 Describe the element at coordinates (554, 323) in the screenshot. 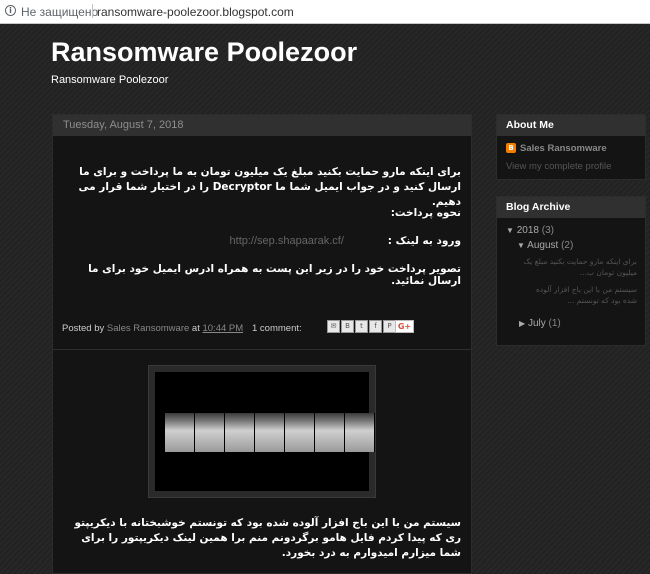

I see `archive-month-count: (1)` at that location.